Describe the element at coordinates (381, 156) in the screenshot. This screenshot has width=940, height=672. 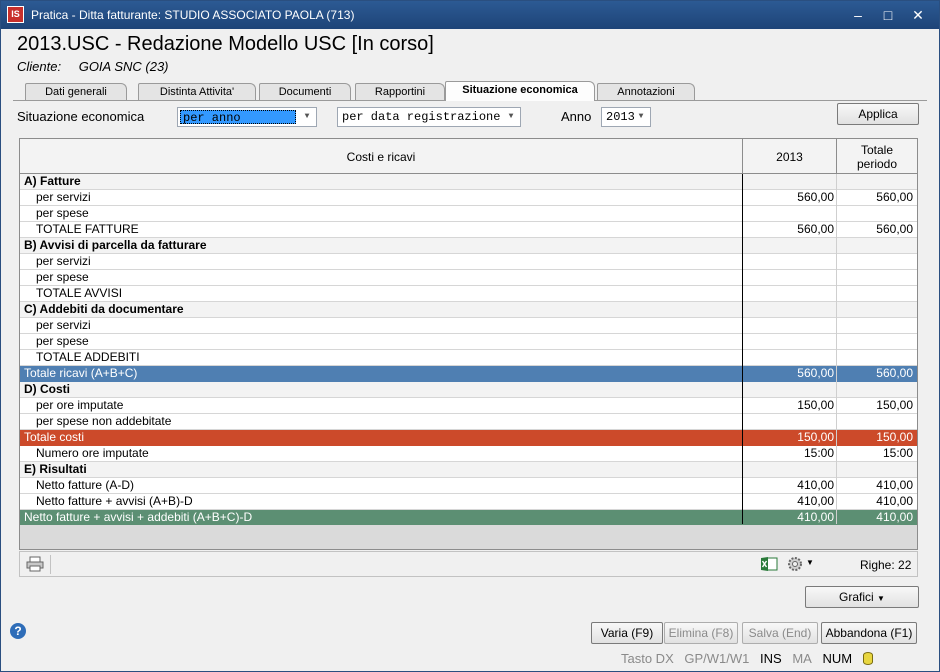
I see `column-header-costi-ricavi: Costi e ricavi` at that location.